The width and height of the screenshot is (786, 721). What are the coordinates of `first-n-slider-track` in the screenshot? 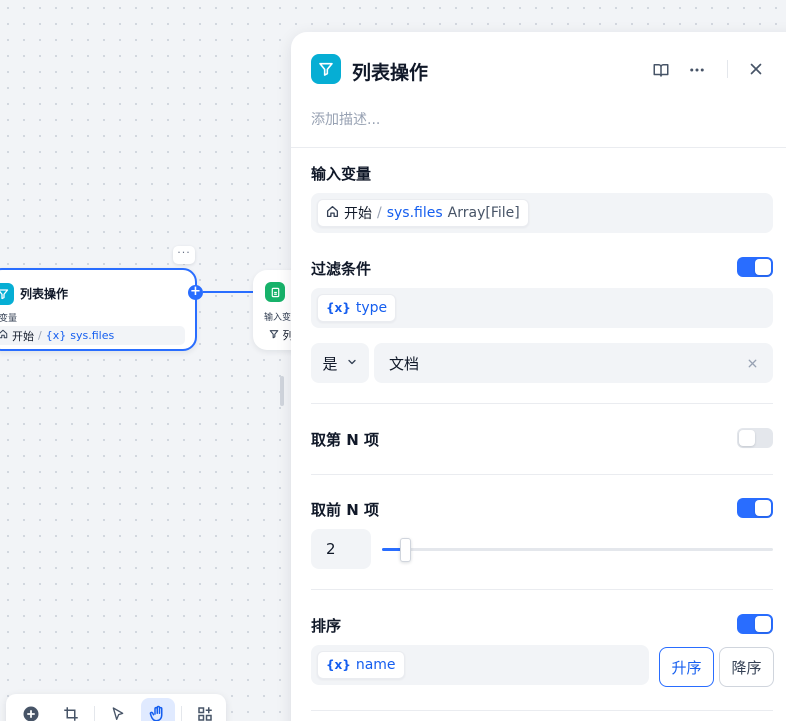 It's located at (577, 549).